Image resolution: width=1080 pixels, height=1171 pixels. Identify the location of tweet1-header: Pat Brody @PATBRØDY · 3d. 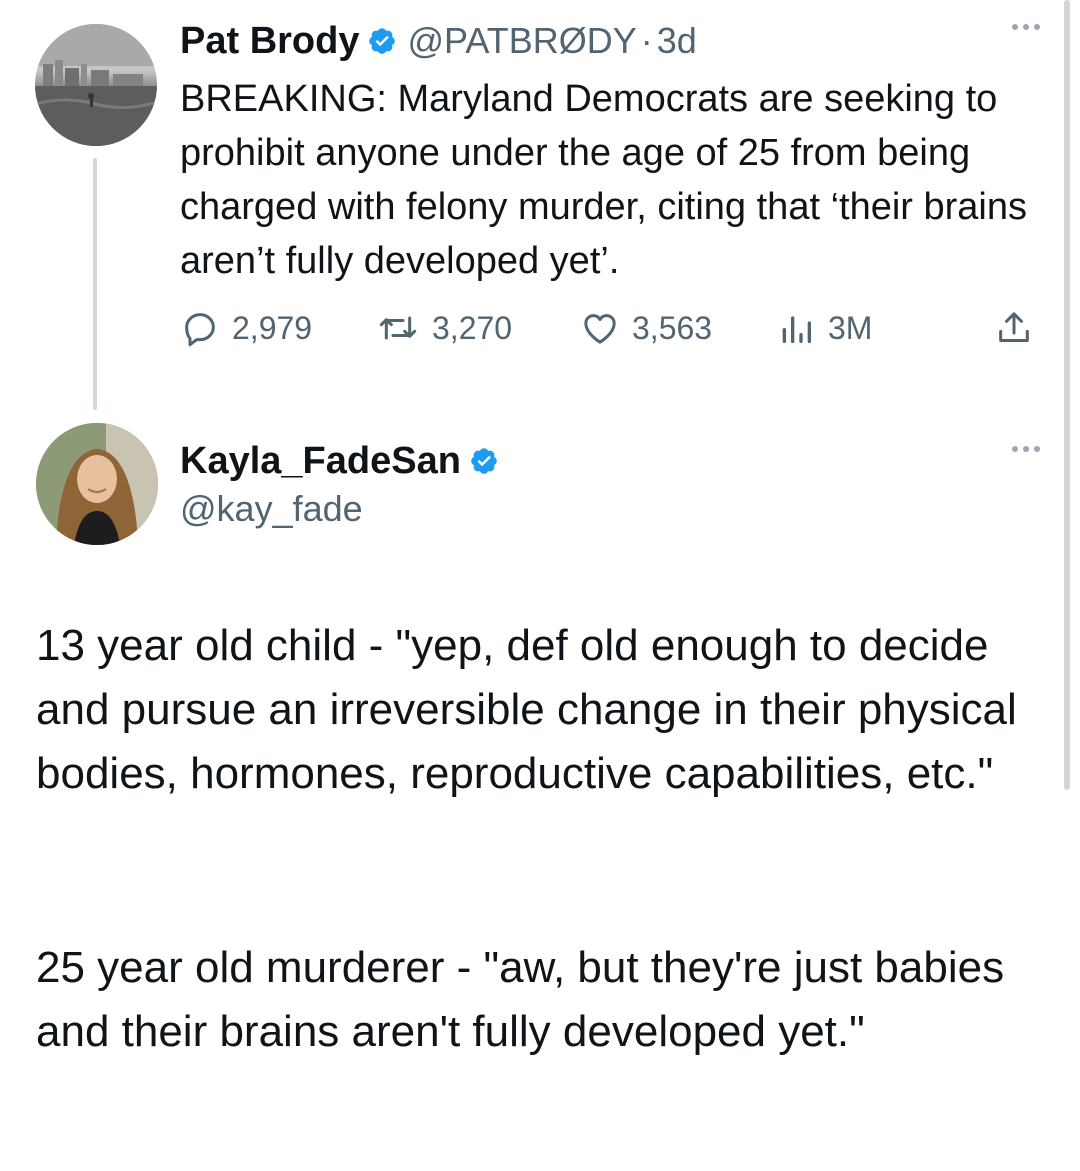
(438, 41).